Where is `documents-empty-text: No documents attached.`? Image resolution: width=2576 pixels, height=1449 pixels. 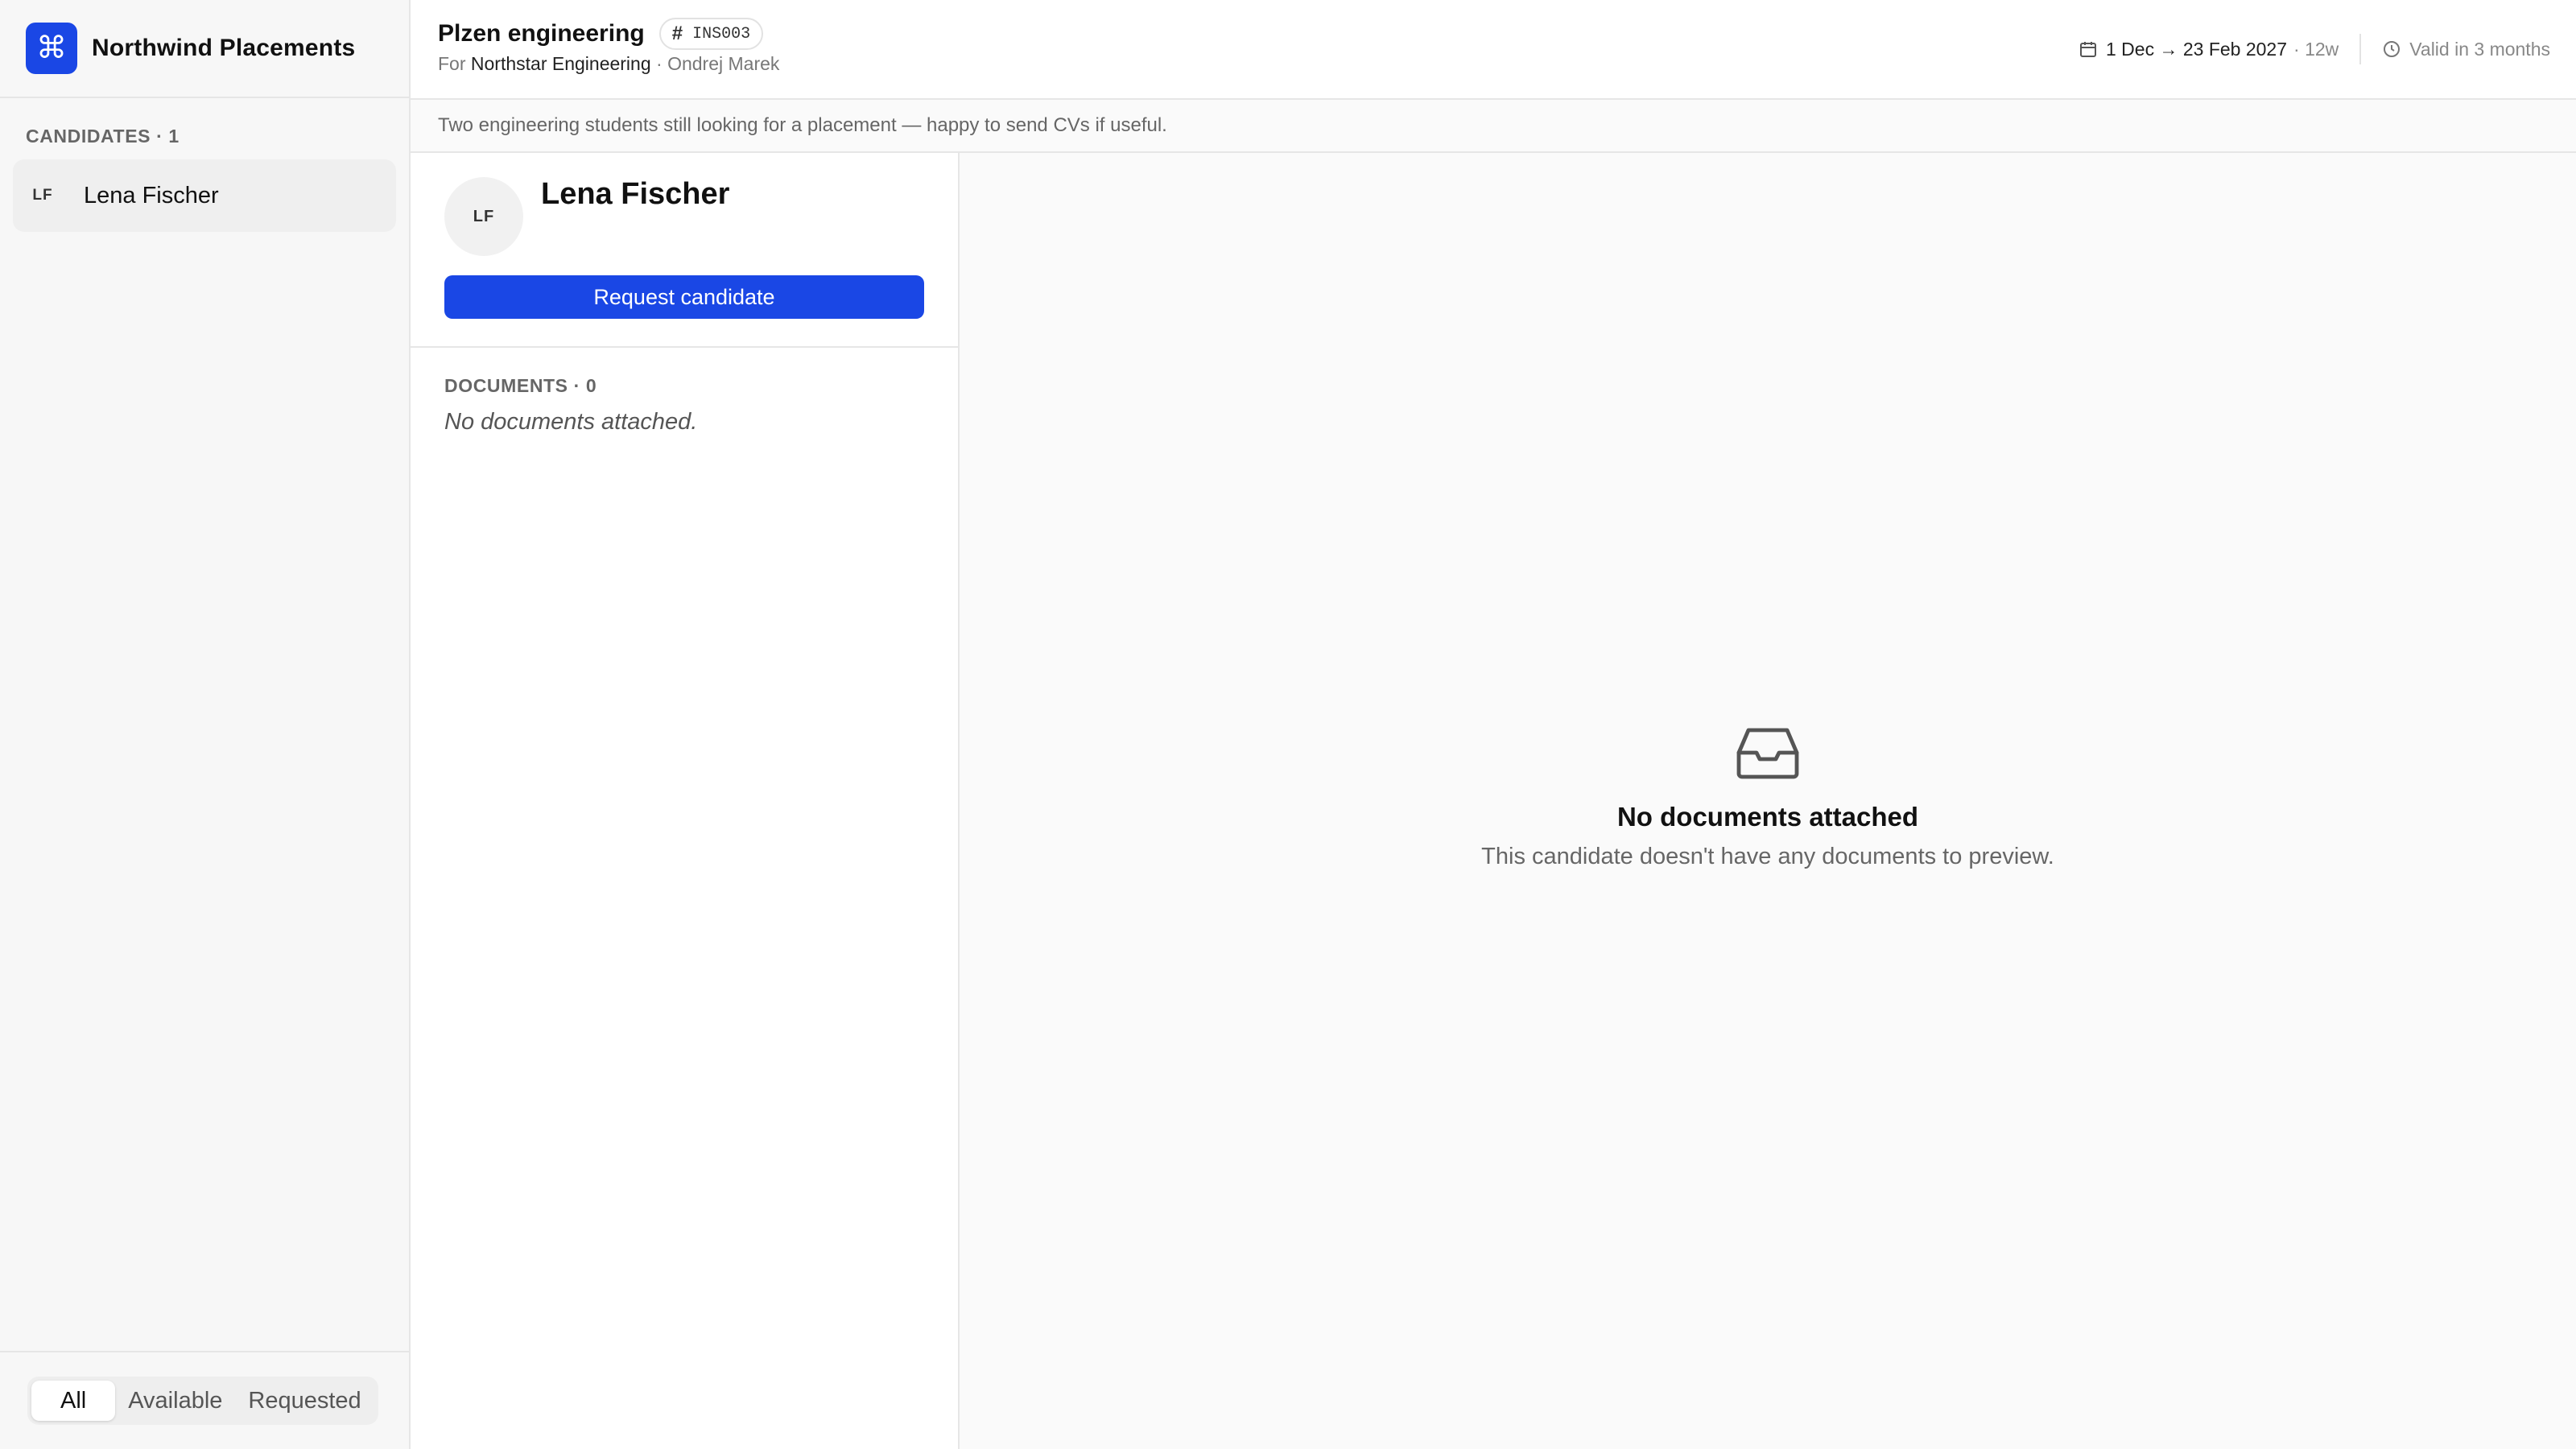 documents-empty-text: No documents attached. is located at coordinates (571, 422).